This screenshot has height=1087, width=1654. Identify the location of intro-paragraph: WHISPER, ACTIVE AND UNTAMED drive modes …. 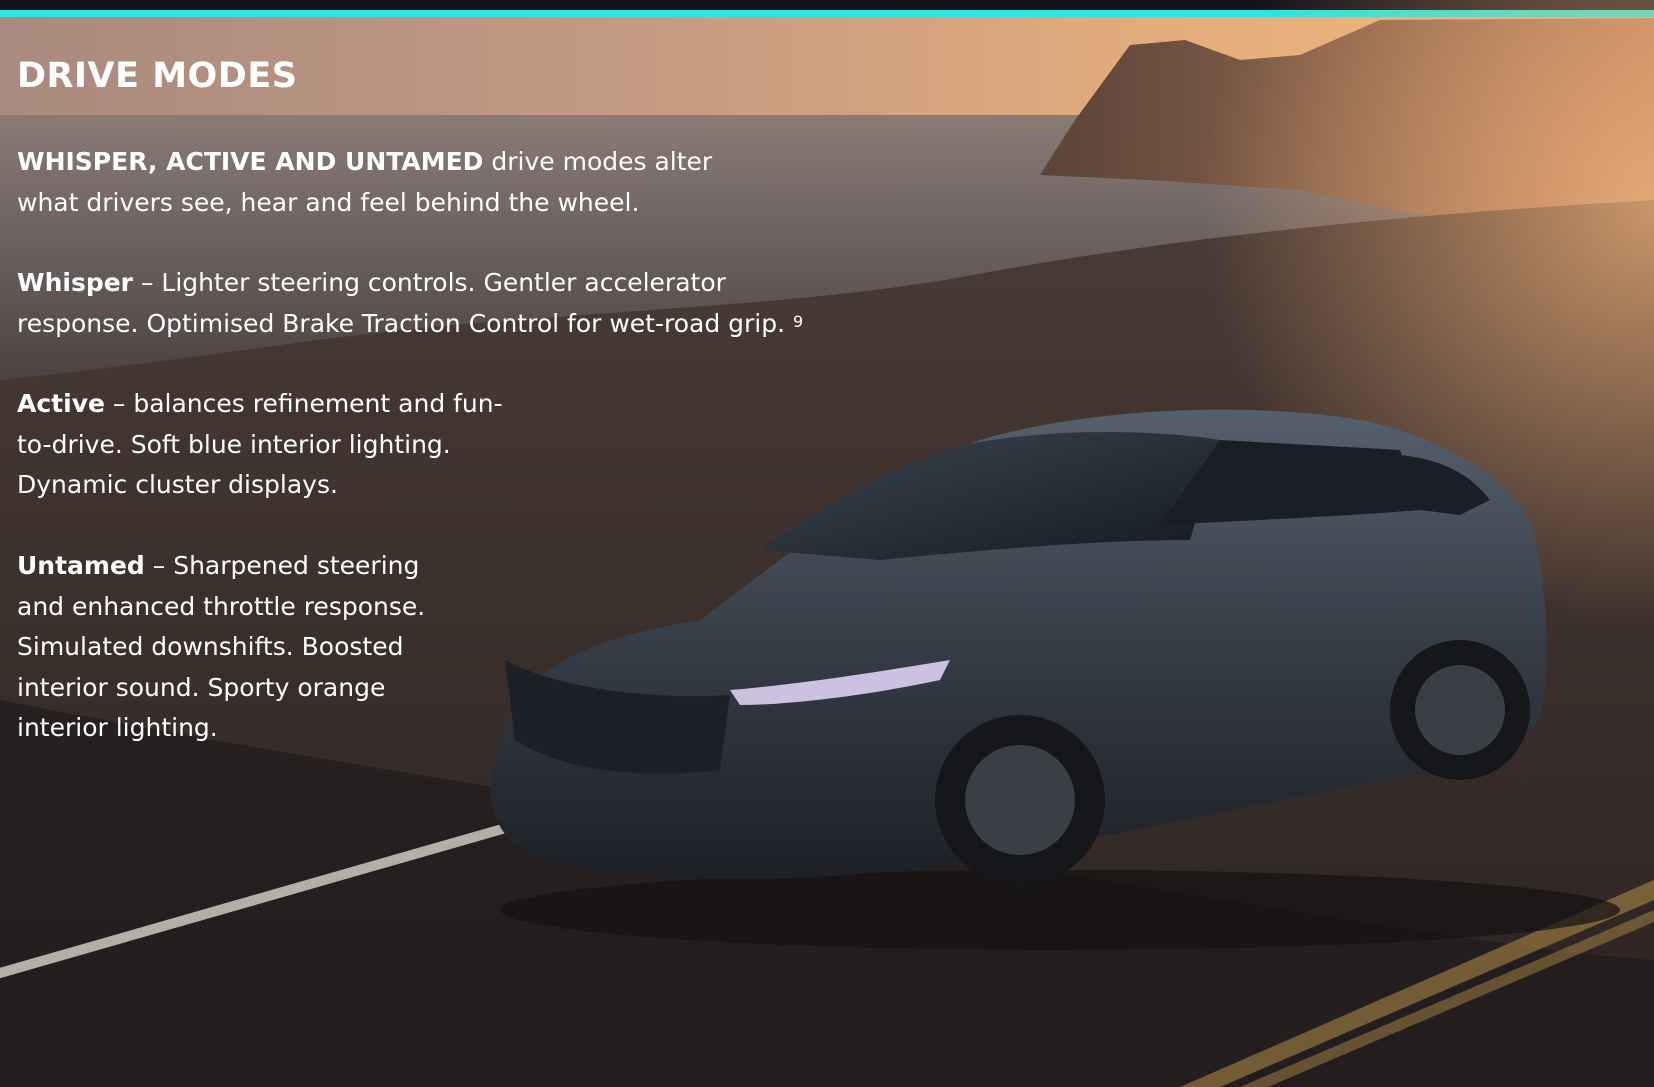
(377, 182).